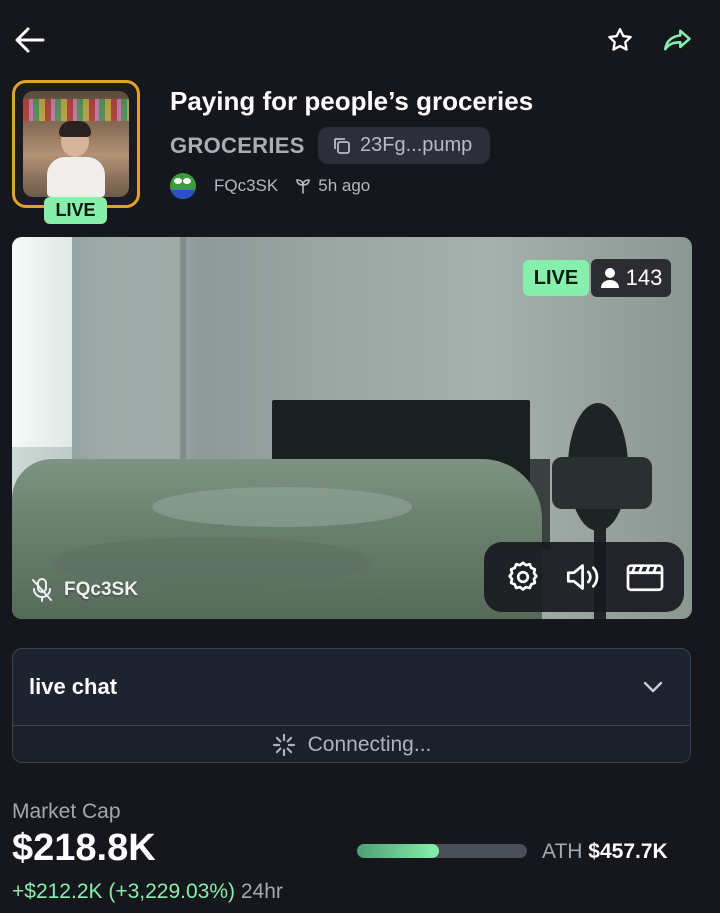  Describe the element at coordinates (352, 101) in the screenshot. I see `stream-title: Paying for people’s groceries` at that location.